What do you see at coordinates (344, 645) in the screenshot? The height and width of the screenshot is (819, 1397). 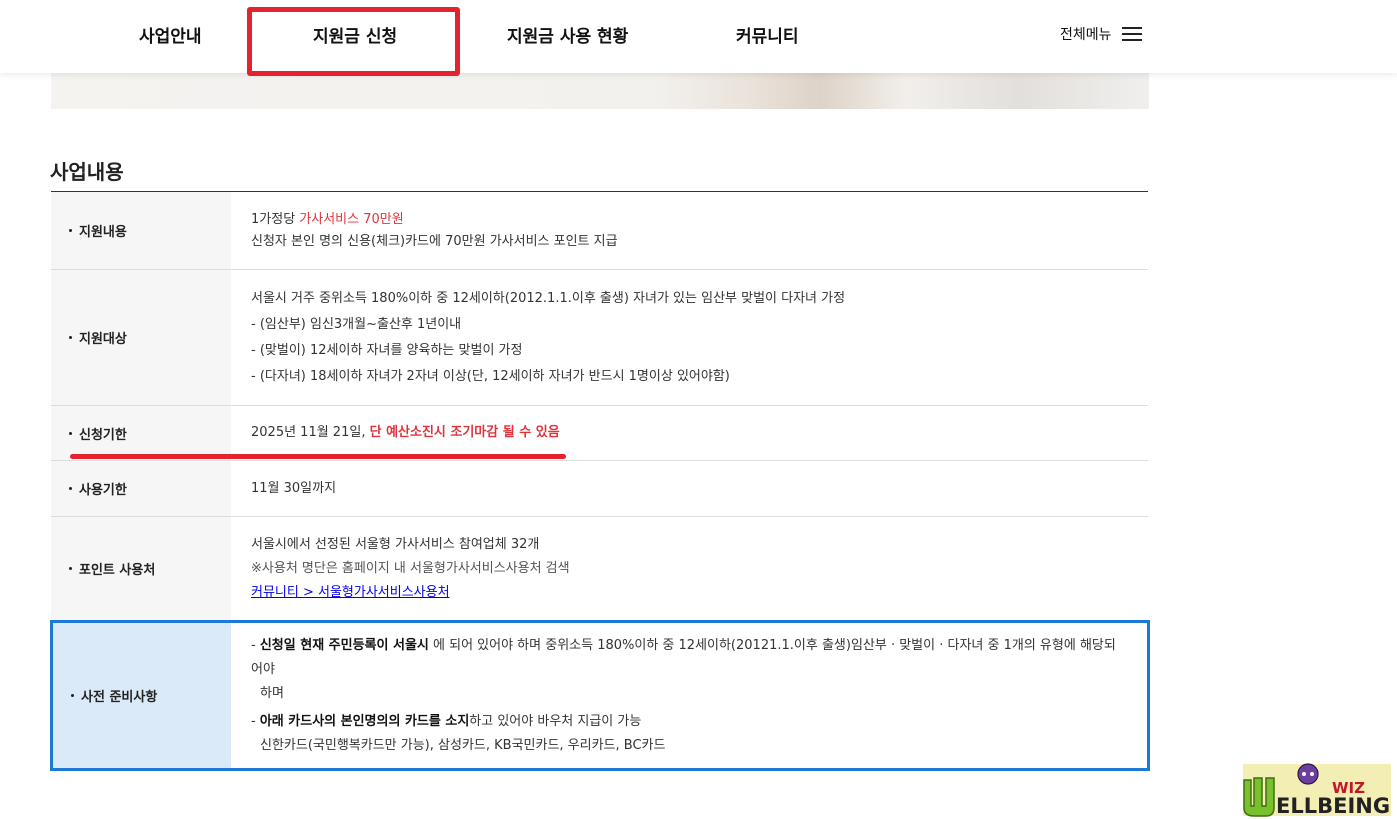 I see `residence-requirement: 신청일 현재 주민등록이 서울시` at bounding box center [344, 645].